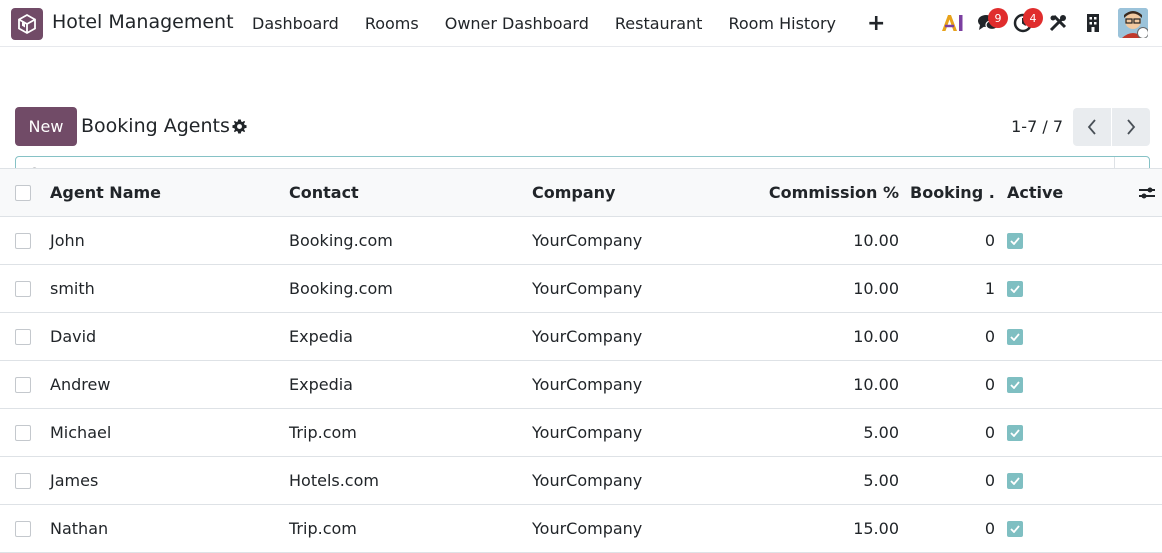  I want to click on systray: 9 4, so click(1048, 23).